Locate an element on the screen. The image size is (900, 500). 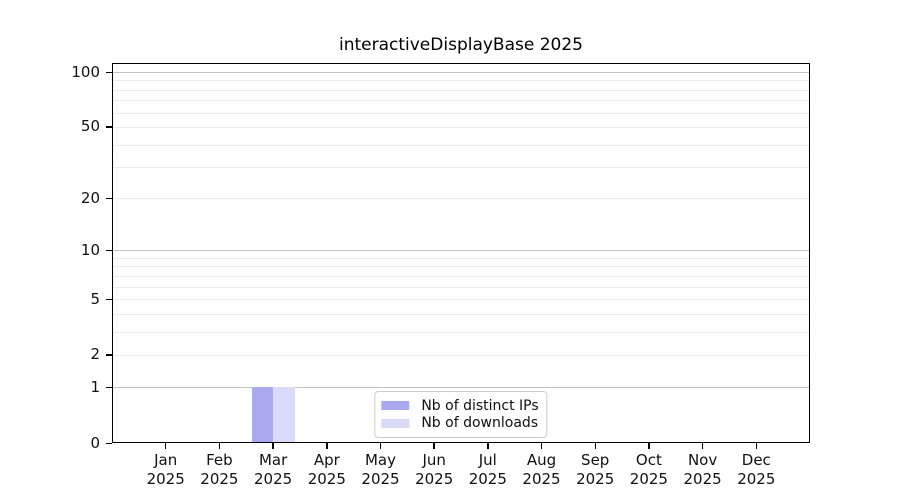
y-tick-label: 100 is located at coordinates (85, 71).